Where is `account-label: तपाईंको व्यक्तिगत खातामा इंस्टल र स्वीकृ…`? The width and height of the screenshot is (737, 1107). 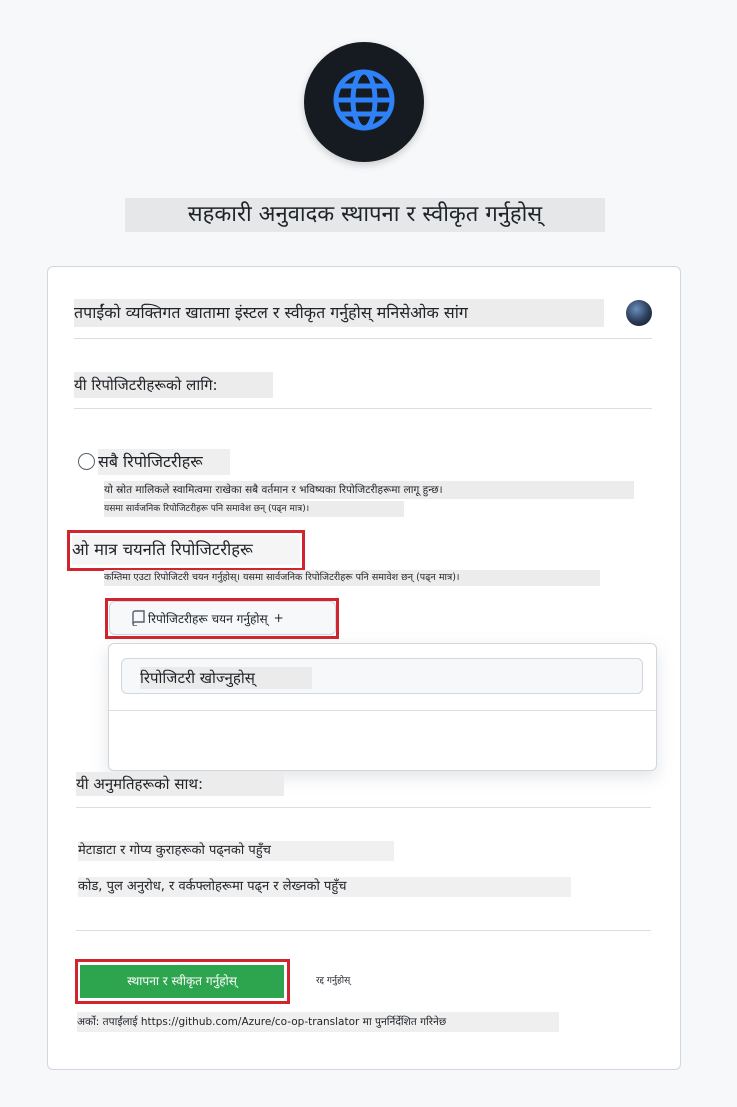 account-label: तपाईंको व्यक्तिगत खातामा इंस्टल र स्वीकृ… is located at coordinates (339, 313).